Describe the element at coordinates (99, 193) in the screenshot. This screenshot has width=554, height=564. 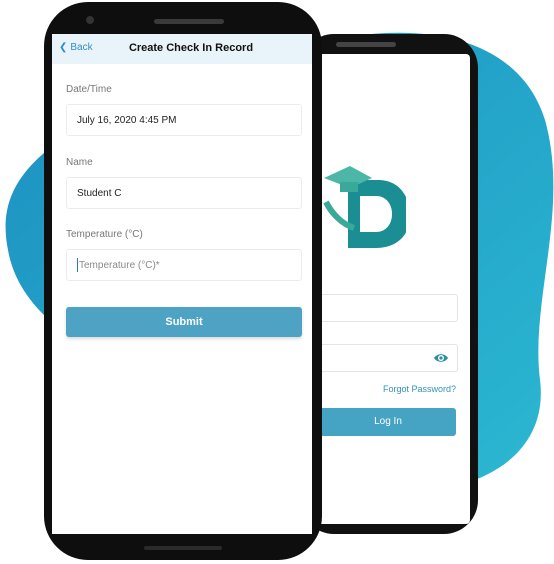
I see `name-value: Student C` at that location.